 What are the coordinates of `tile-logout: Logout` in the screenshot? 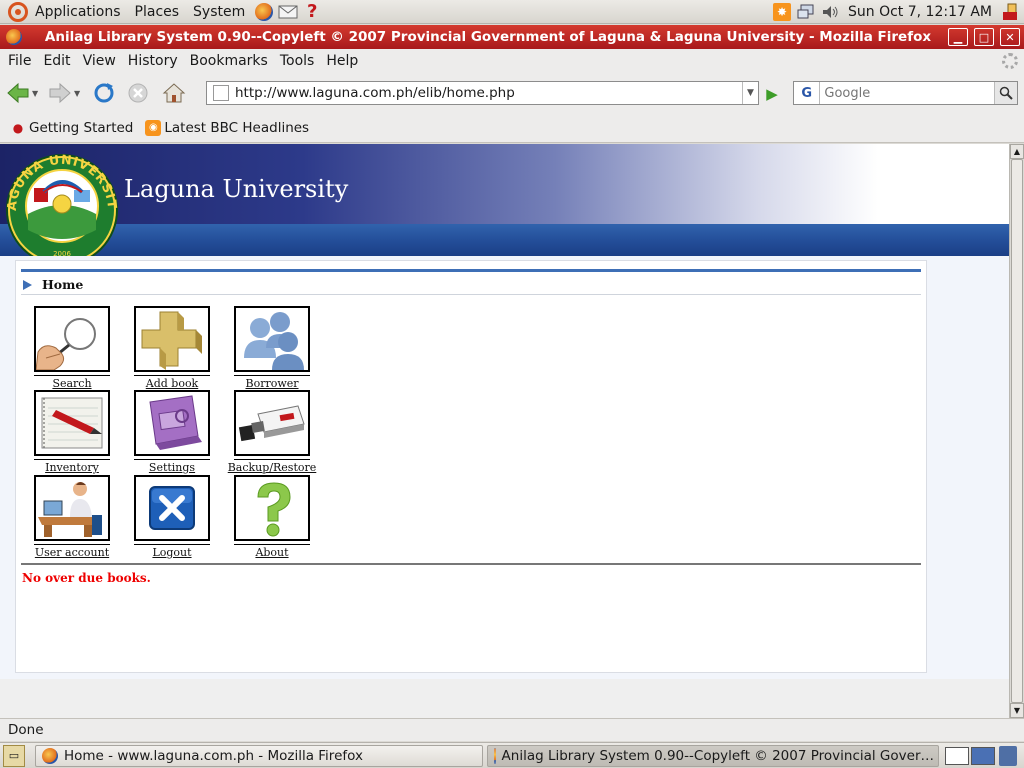 It's located at (172, 517).